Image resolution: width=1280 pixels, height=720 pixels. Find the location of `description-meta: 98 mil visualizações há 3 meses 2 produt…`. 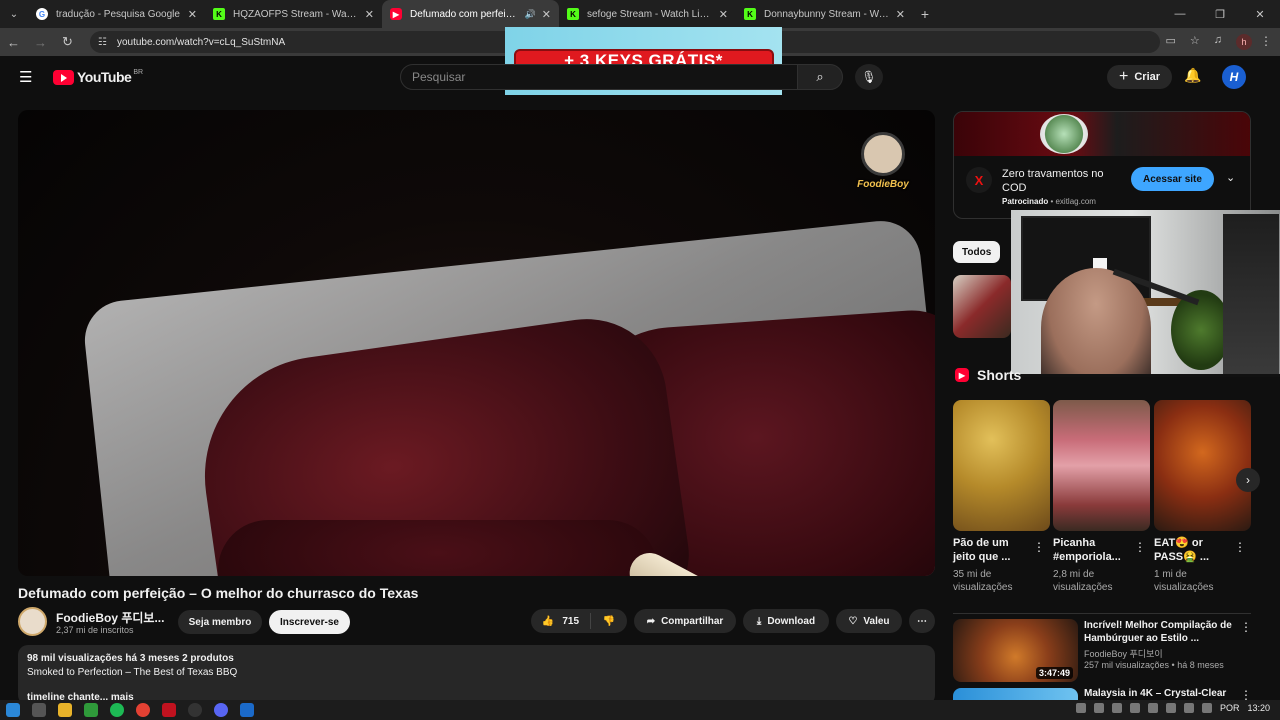

description-meta: 98 mil visualizações há 3 meses 2 produt… is located at coordinates (130, 658).